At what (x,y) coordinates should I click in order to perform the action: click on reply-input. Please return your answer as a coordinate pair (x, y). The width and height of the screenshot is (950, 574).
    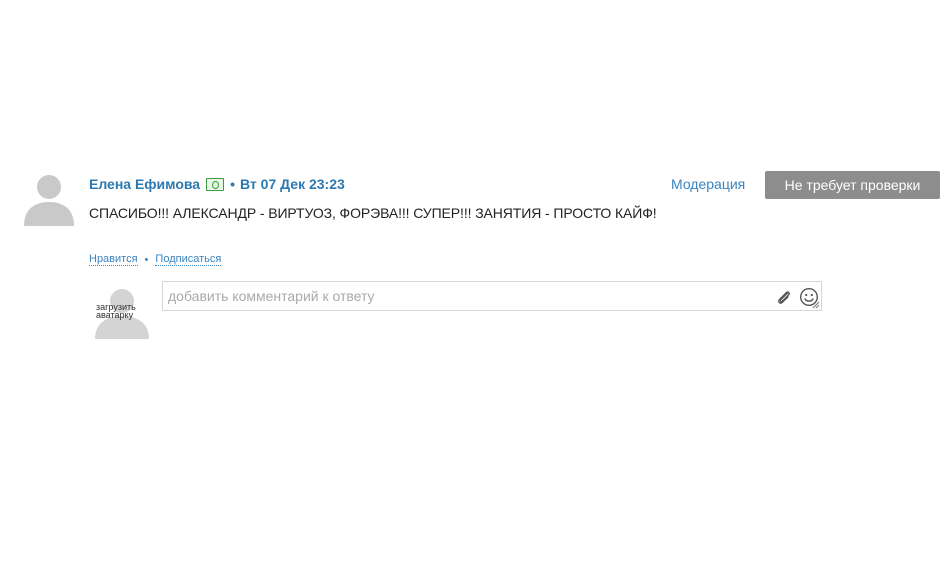
    Looking at the image, I should click on (463, 296).